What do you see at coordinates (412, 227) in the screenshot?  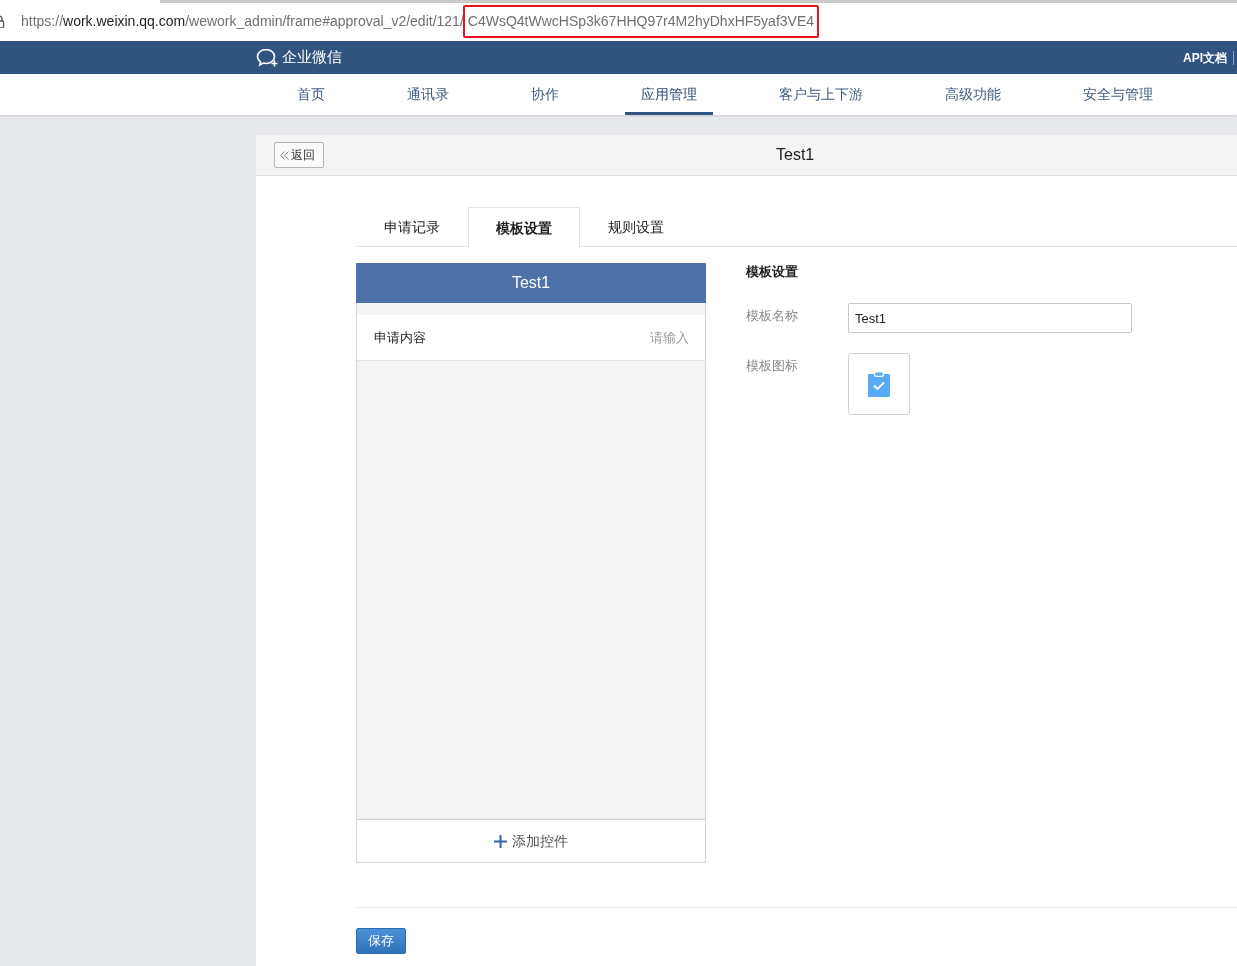 I see `tab: 申请记录` at bounding box center [412, 227].